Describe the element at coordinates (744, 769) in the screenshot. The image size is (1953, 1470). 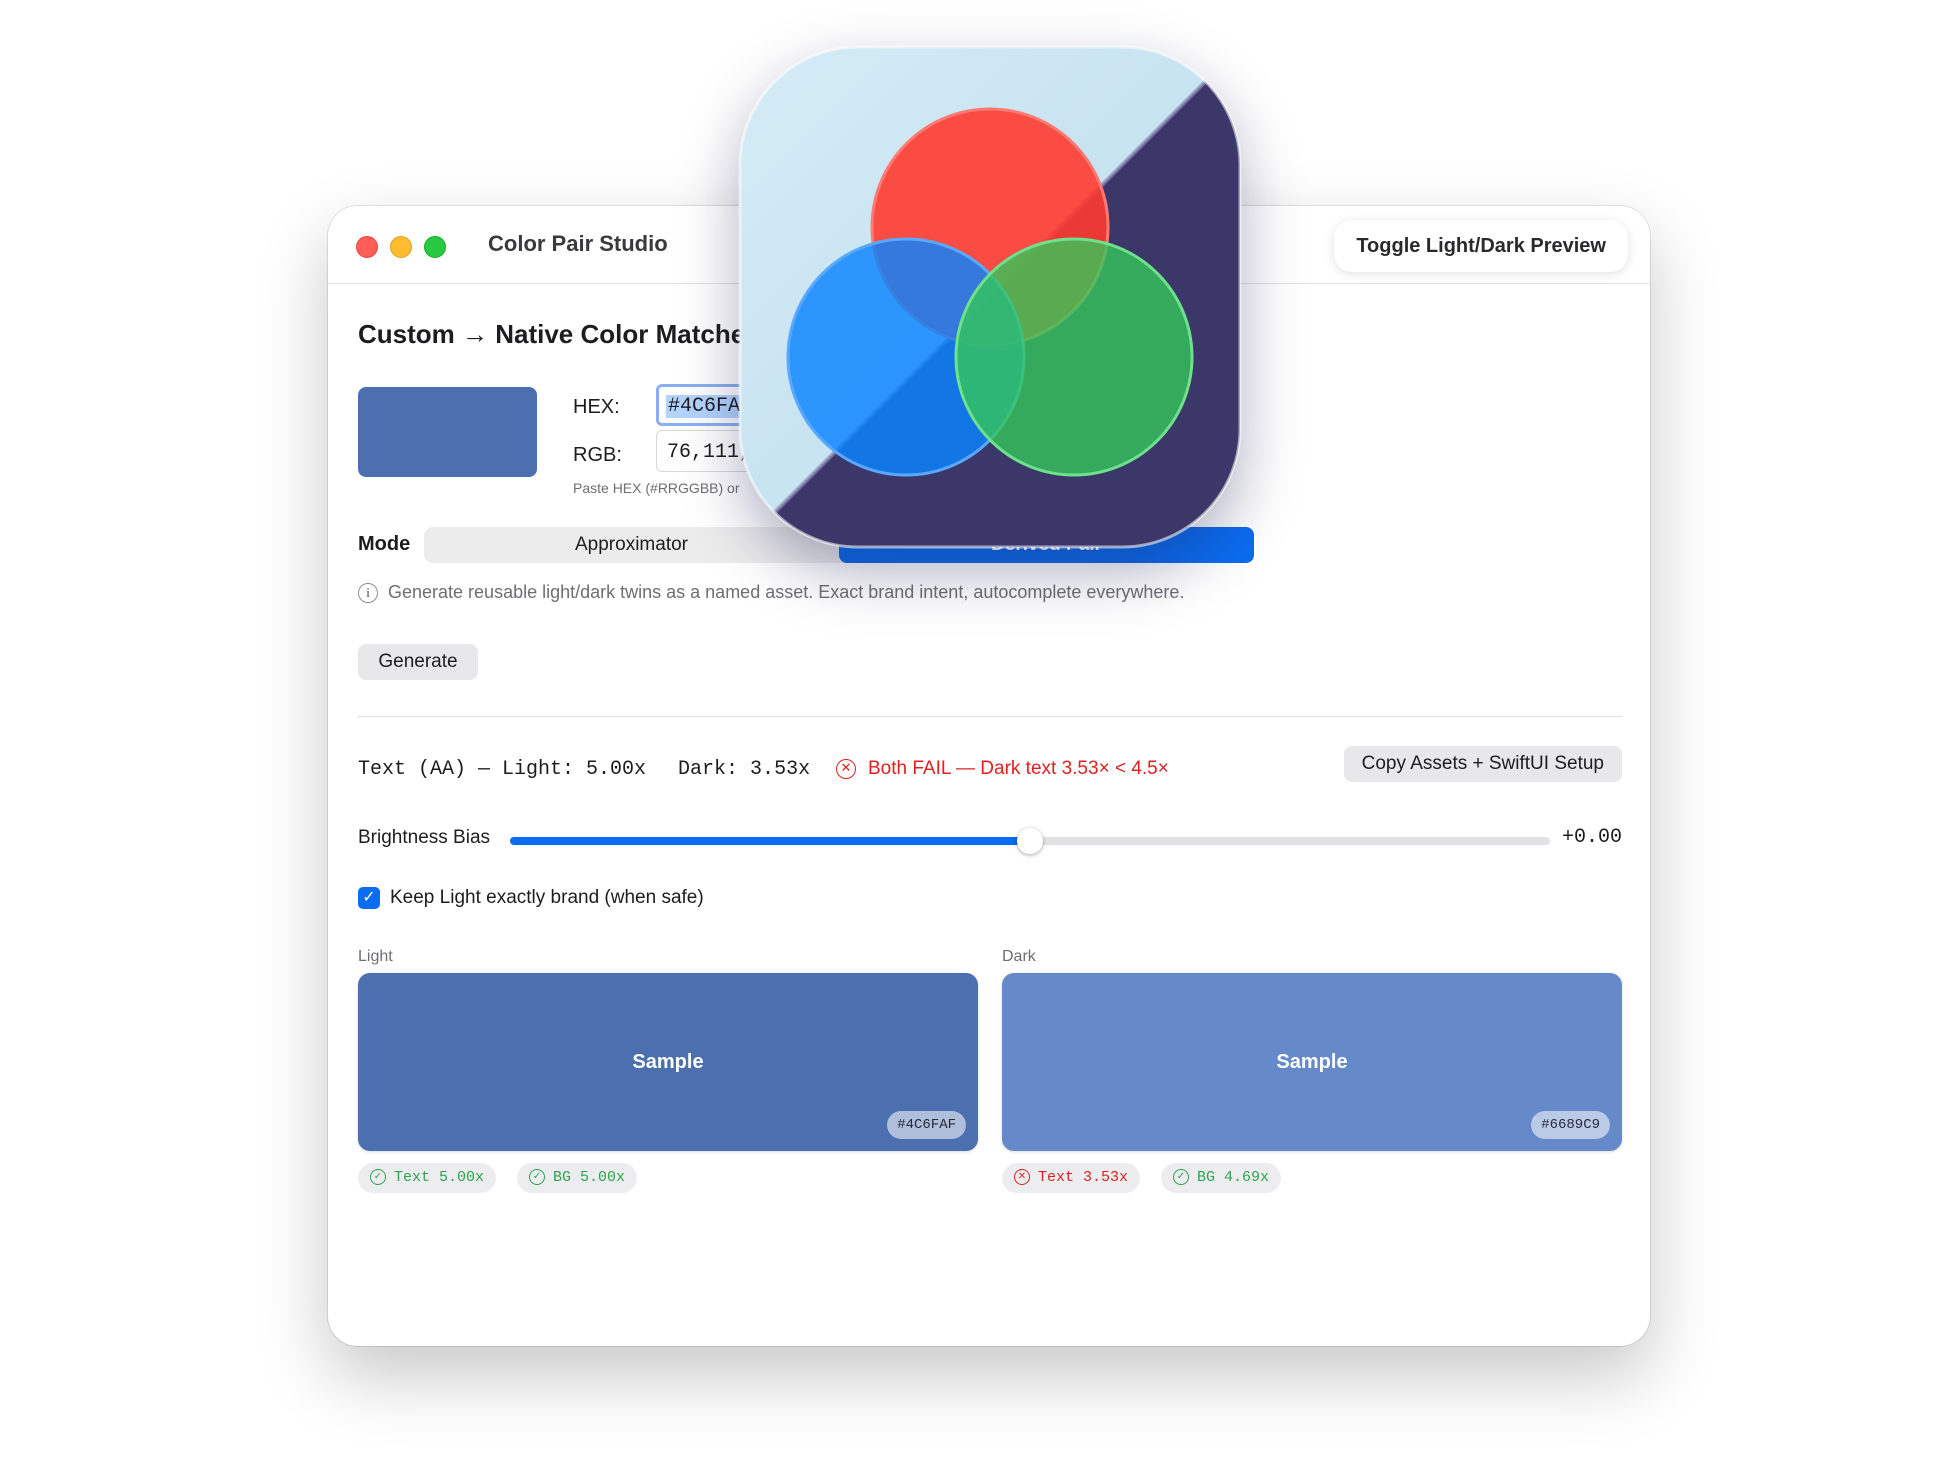
I see `contrast-dark-text: Dark: 3.53x` at that location.